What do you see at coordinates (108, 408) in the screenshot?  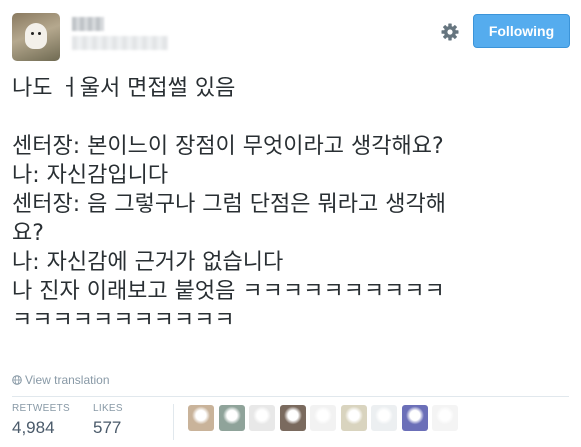 I see `likes-label: LIKES` at bounding box center [108, 408].